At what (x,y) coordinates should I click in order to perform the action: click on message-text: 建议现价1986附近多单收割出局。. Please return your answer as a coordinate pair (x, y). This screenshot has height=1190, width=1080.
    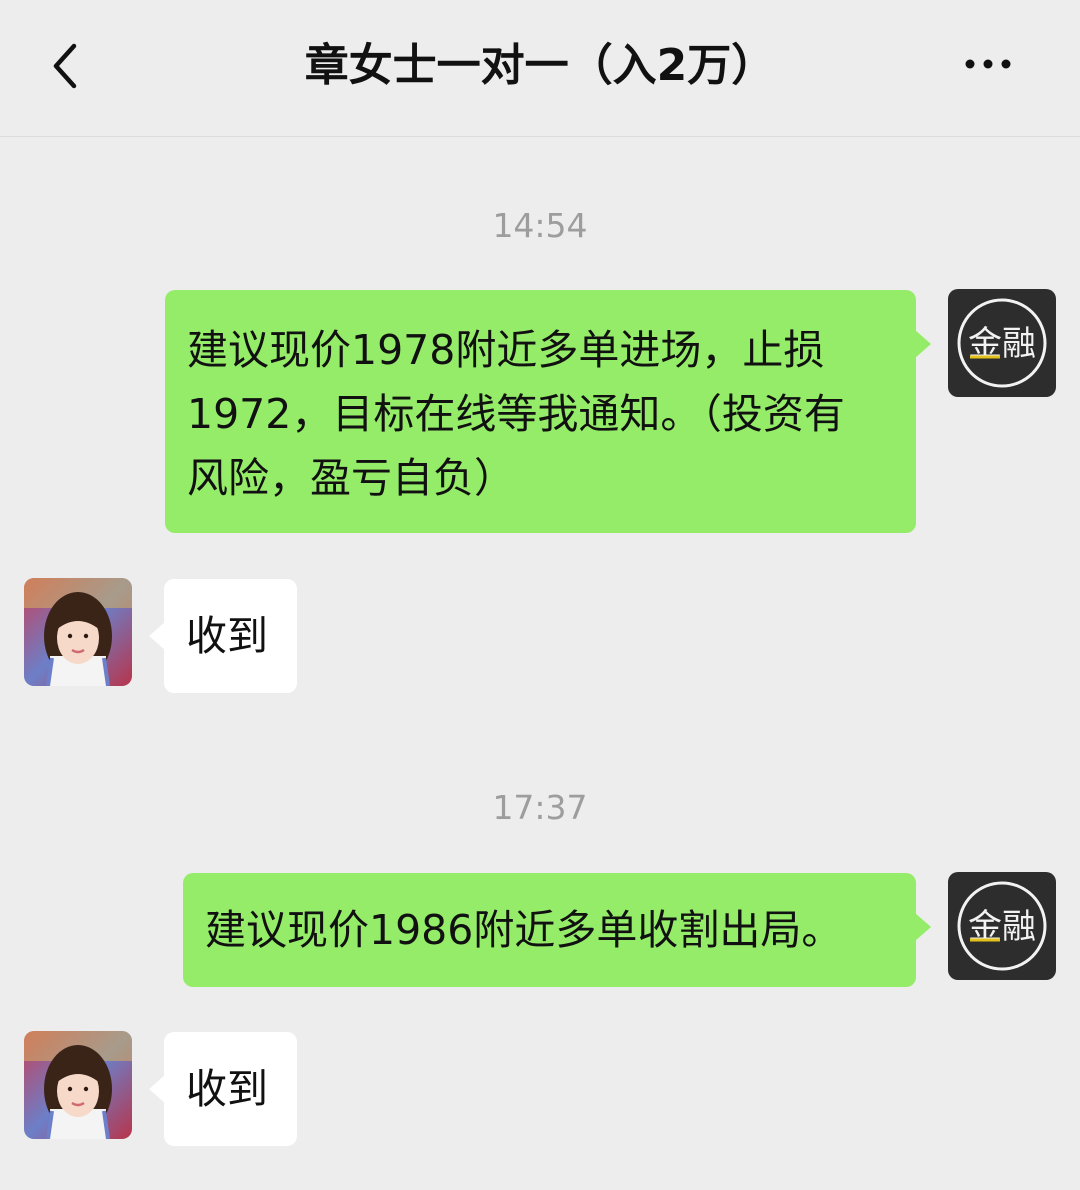
    Looking at the image, I should click on (524, 930).